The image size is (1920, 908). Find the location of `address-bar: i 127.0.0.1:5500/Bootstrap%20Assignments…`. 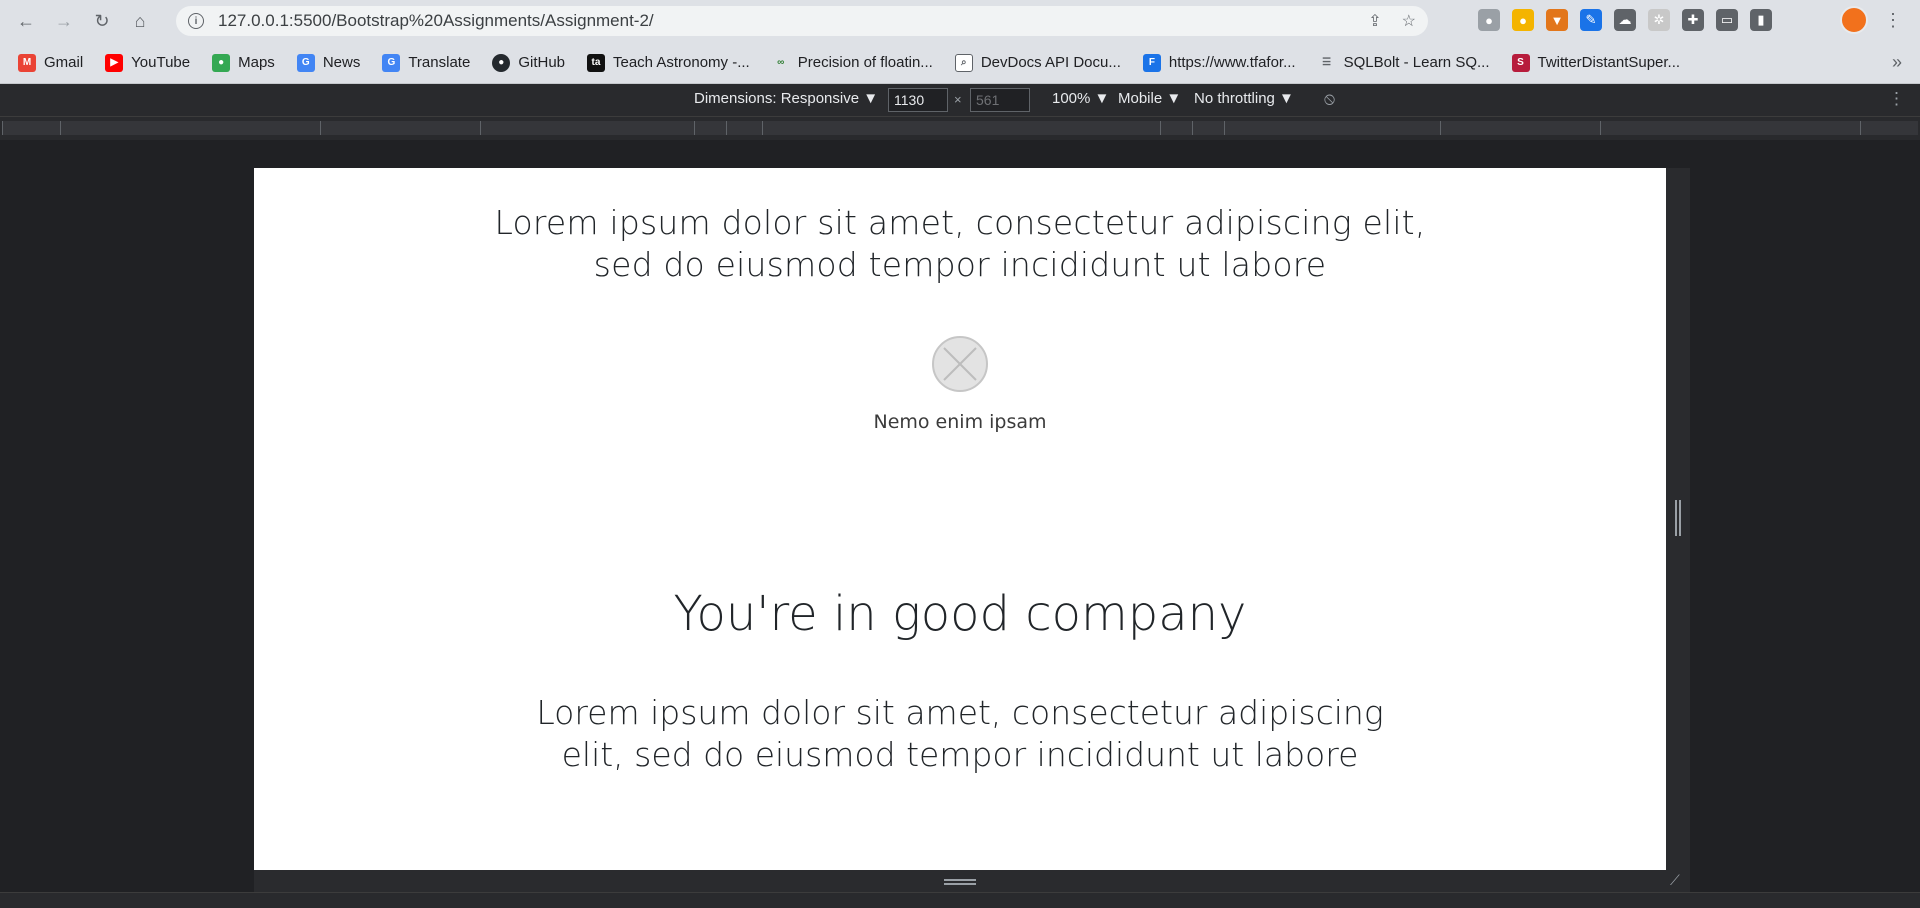

address-bar: i 127.0.0.1:5500/Bootstrap%20Assignments… is located at coordinates (802, 21).